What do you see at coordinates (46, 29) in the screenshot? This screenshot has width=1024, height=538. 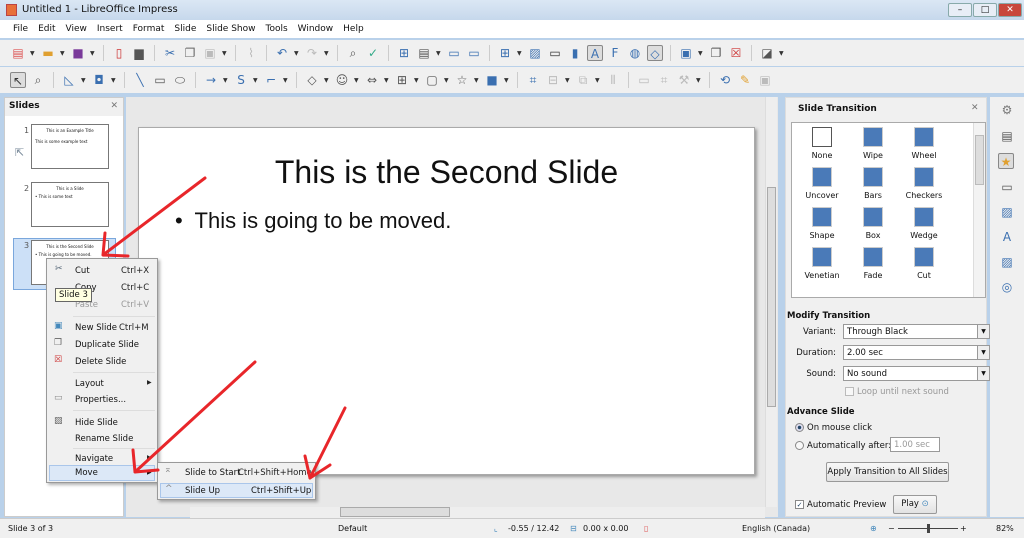 I see `menu-edit: Edit` at bounding box center [46, 29].